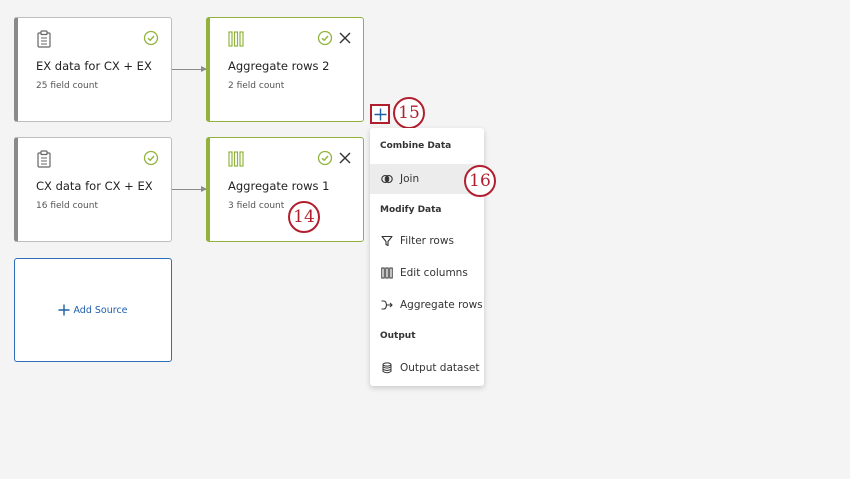  What do you see at coordinates (480, 181) in the screenshot?
I see `callout-badge-16: 16` at bounding box center [480, 181].